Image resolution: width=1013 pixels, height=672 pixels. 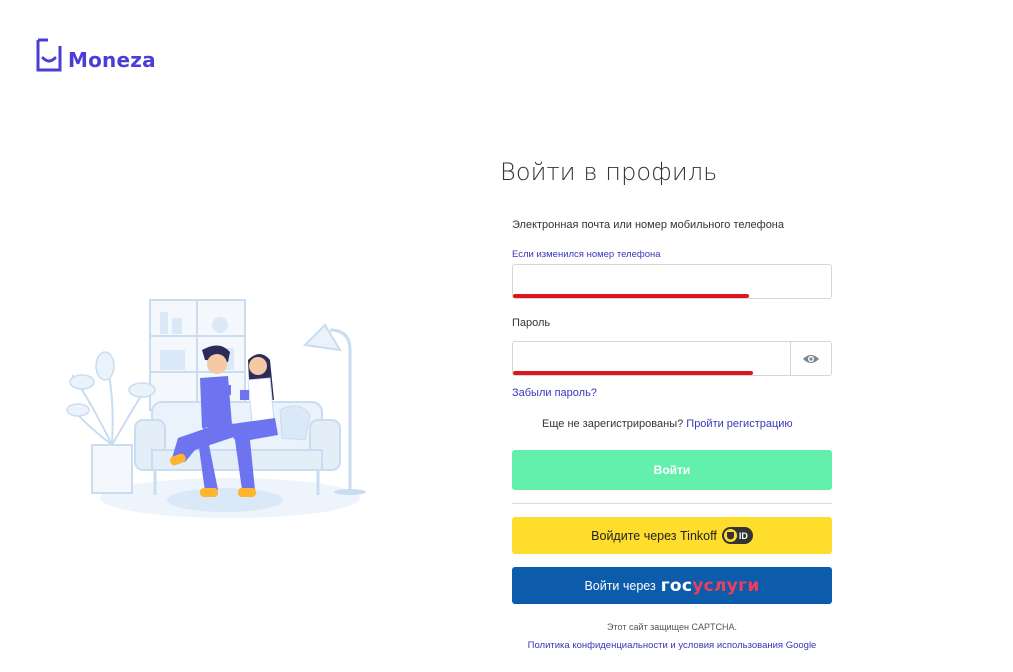 What do you see at coordinates (112, 60) in the screenshot?
I see `brand-name: Moneza` at bounding box center [112, 60].